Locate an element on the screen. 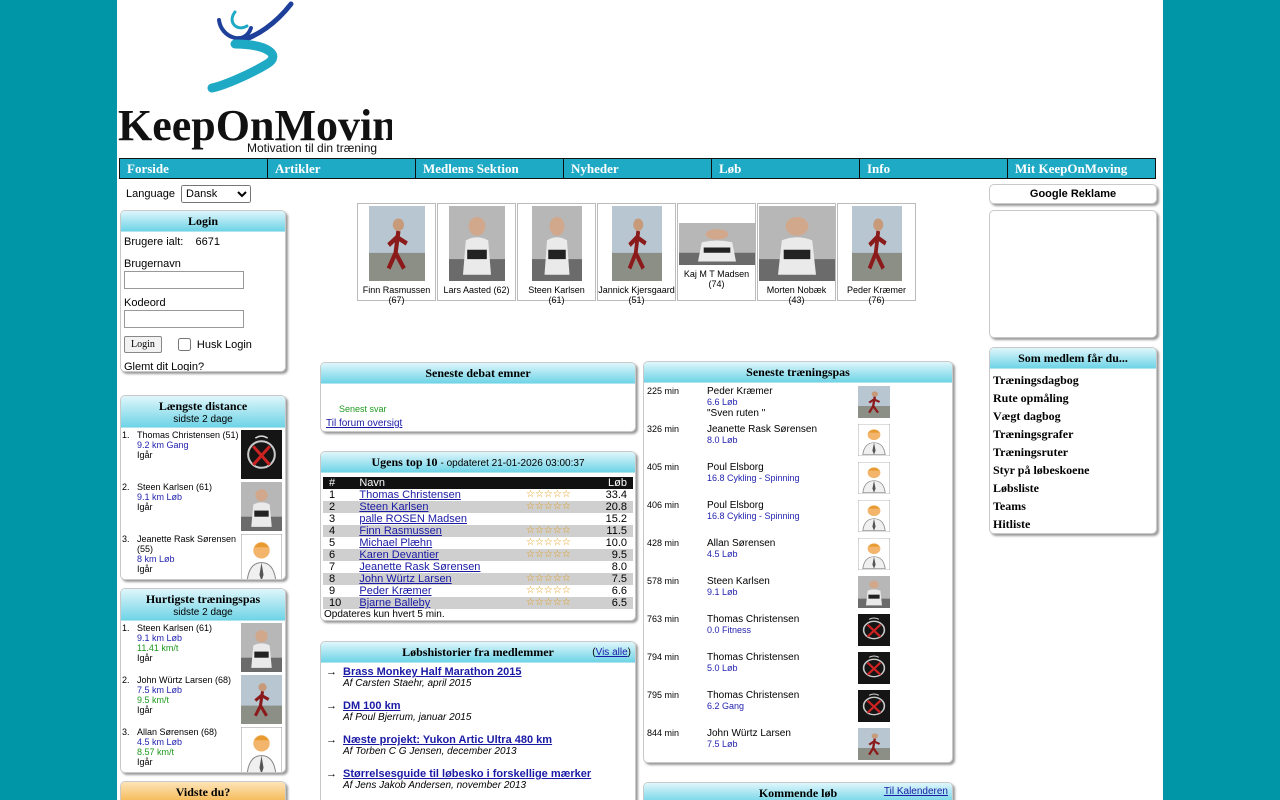  training-member-name: Allan Sørensen is located at coordinates (741, 543).